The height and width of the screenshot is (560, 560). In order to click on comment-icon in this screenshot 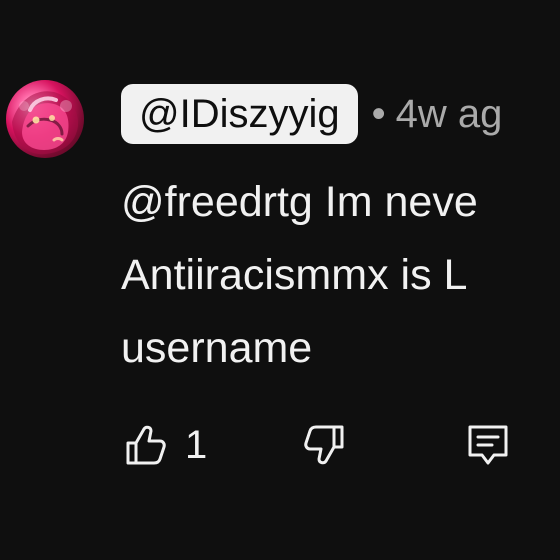, I will do `click(488, 445)`.